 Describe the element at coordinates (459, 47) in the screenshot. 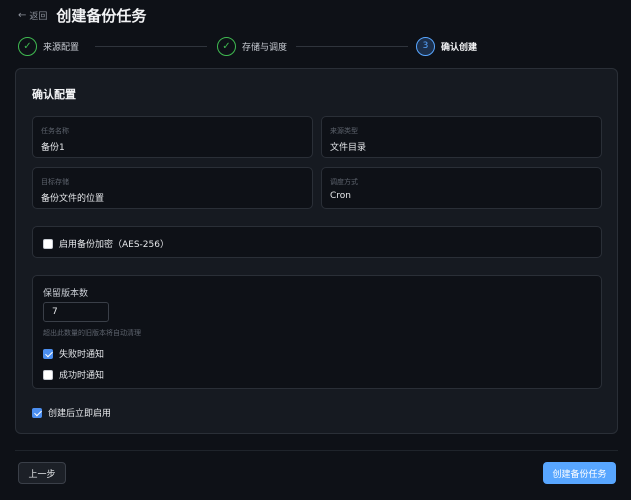

I see `step-label: 确认创建` at that location.